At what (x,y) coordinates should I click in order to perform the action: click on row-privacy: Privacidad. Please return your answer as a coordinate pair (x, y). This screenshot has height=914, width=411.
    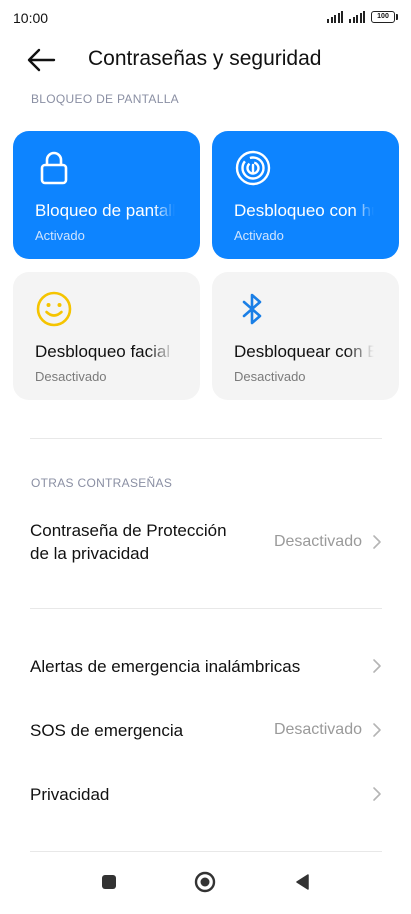
    Looking at the image, I should click on (205, 795).